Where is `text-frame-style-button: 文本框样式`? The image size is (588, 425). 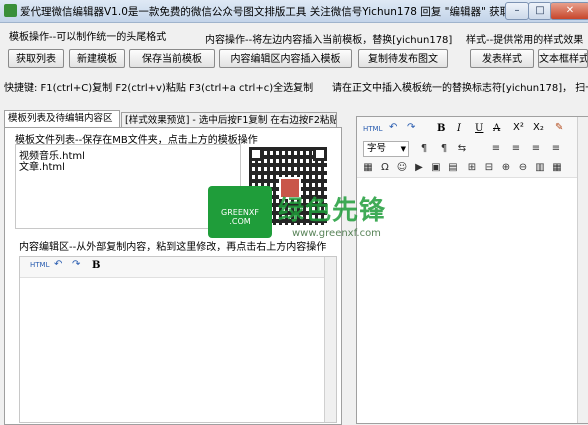 text-frame-style-button: 文本框样式 is located at coordinates (563, 58).